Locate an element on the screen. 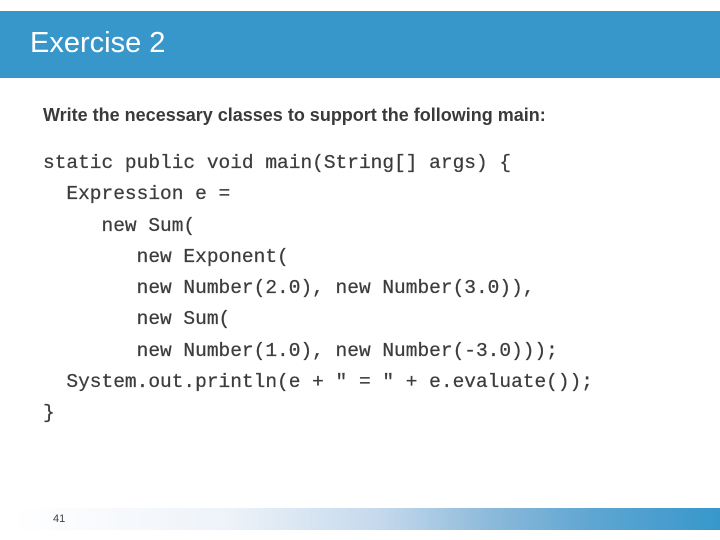 The image size is (720, 540). code-line: new Number(1.0), new Number(-3.0))); is located at coordinates (300, 350).